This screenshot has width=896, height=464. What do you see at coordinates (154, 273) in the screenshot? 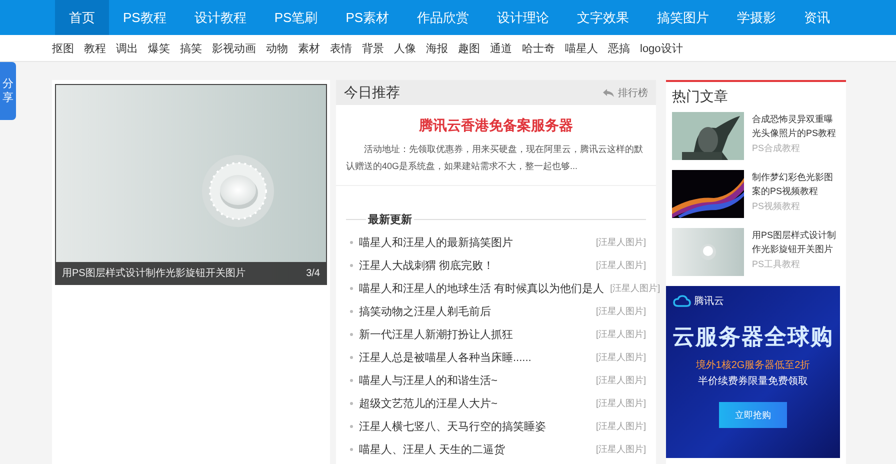
I see `slide-caption: 用PS图层样式设计制作光影旋钮开关图片` at bounding box center [154, 273].